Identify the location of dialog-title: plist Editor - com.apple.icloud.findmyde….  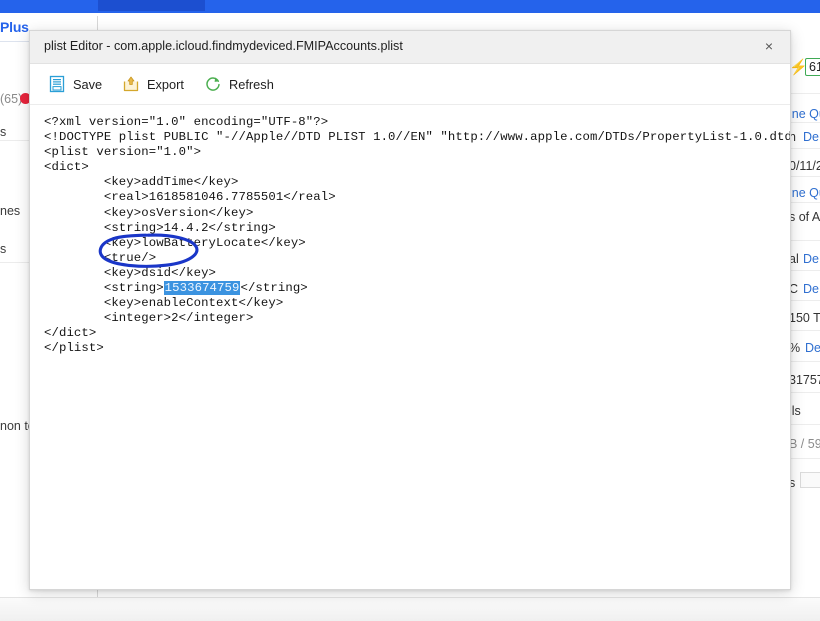
(223, 46).